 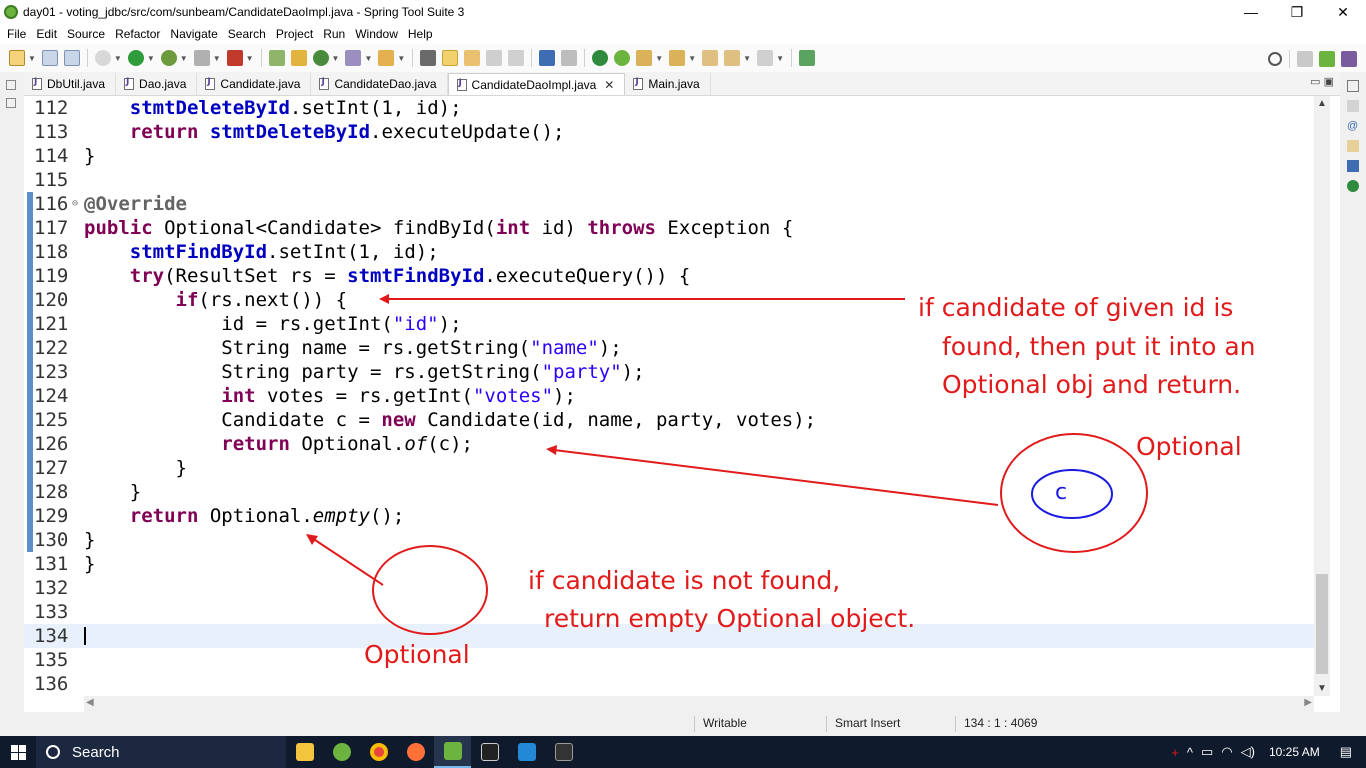 What do you see at coordinates (341, 752) in the screenshot?
I see `taskbar-spring-tool-suite` at bounding box center [341, 752].